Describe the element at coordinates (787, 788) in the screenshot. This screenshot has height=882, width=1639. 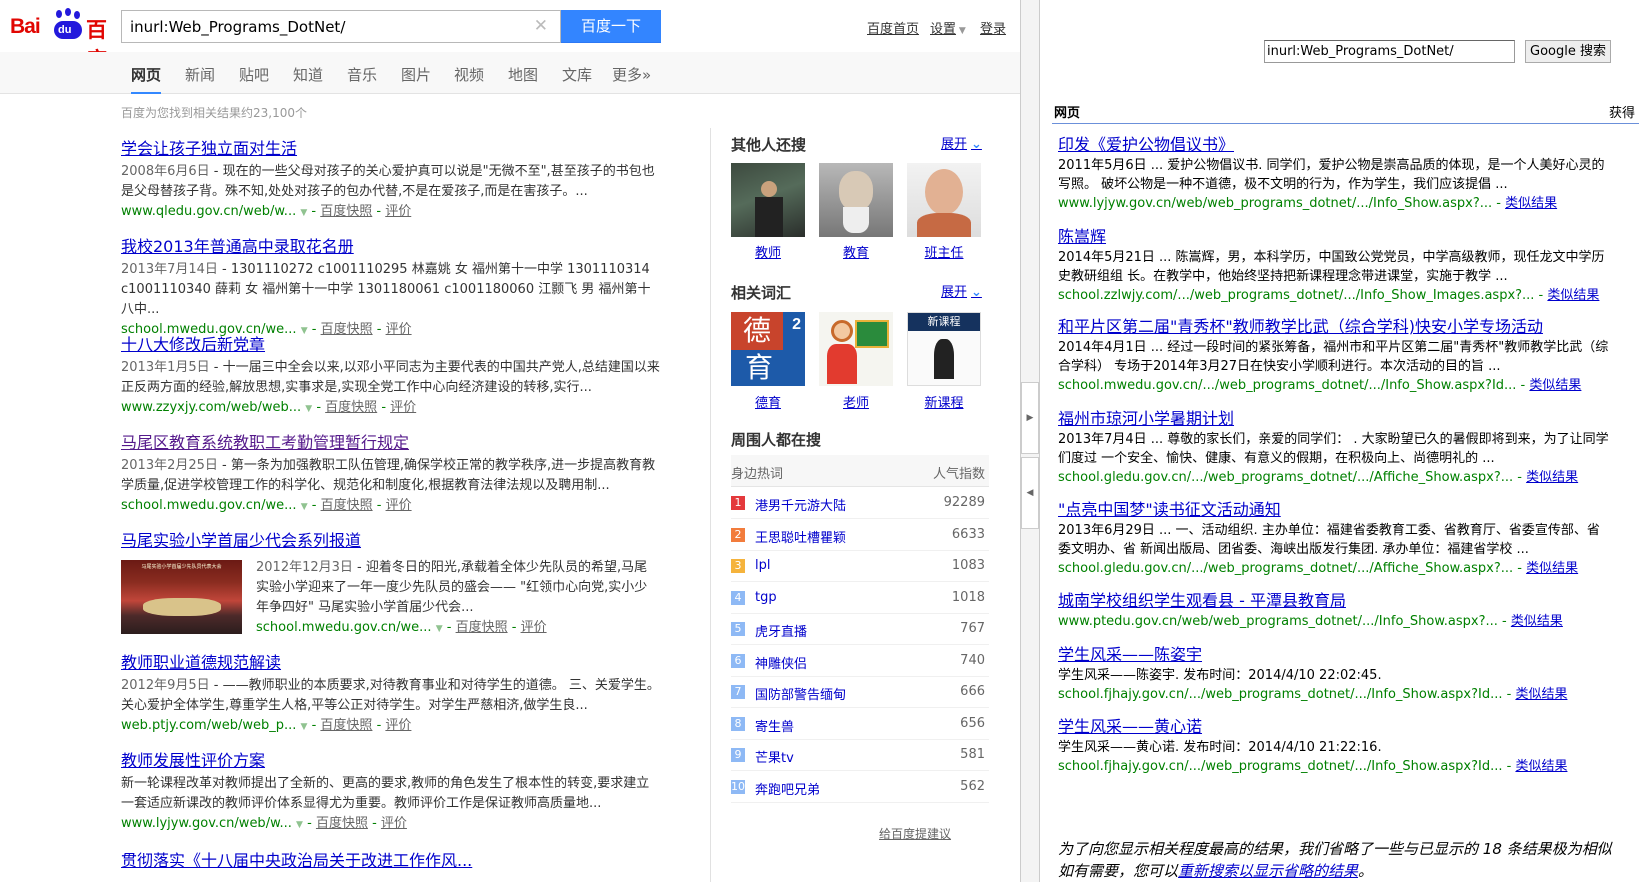
I see `hot-word-link: 奔跑吧兄弟` at that location.